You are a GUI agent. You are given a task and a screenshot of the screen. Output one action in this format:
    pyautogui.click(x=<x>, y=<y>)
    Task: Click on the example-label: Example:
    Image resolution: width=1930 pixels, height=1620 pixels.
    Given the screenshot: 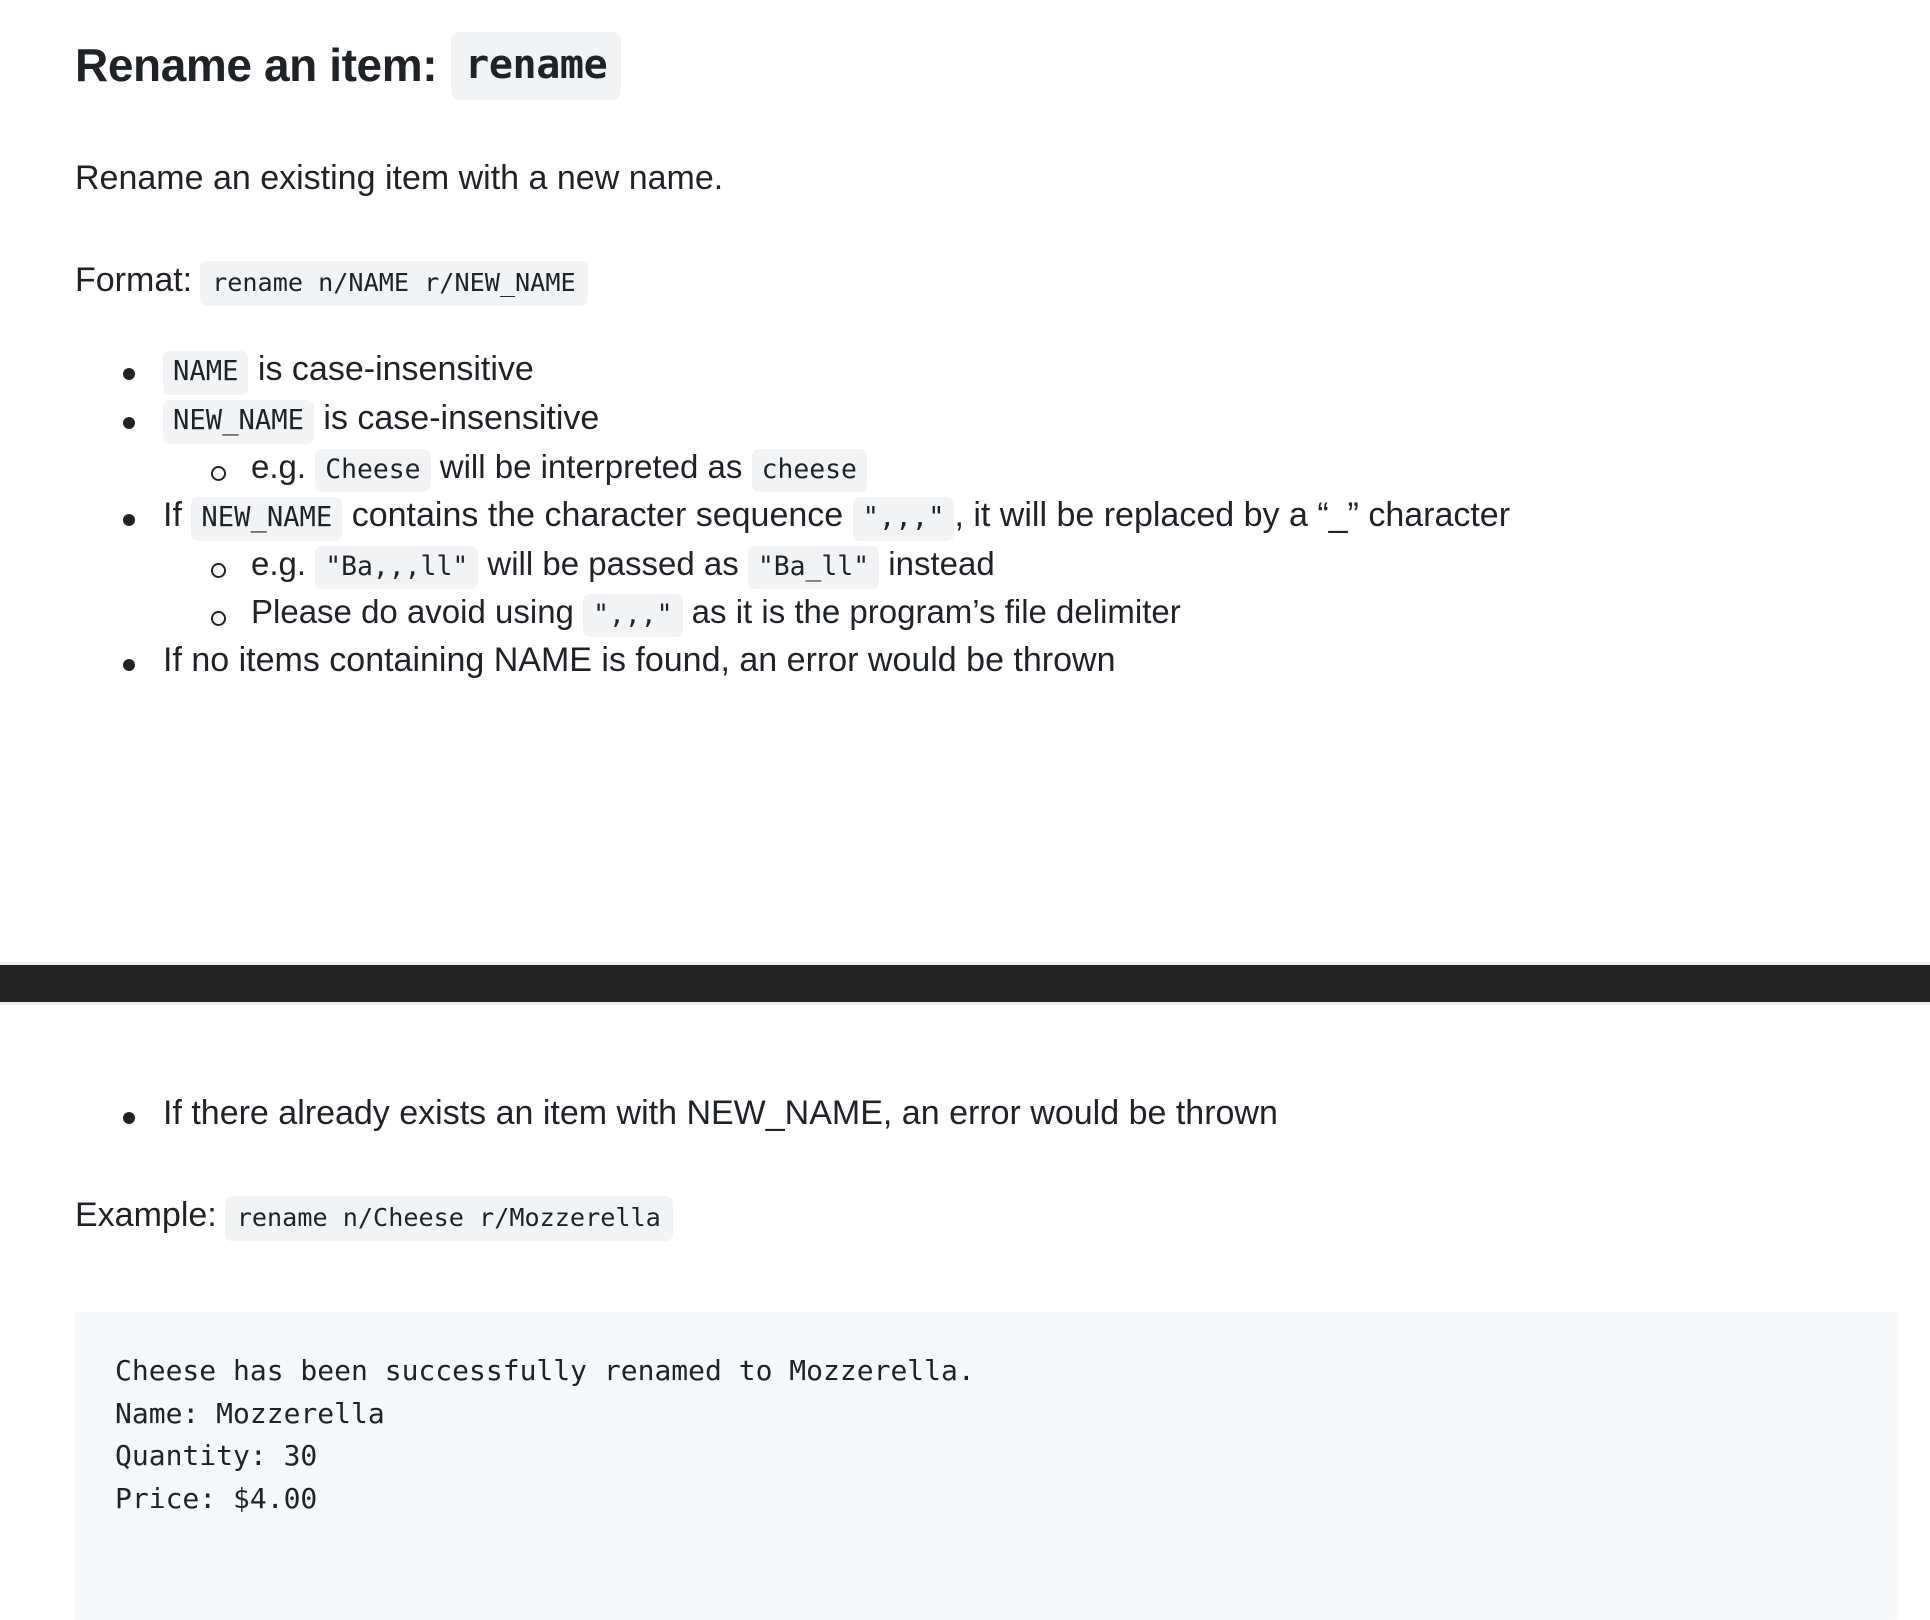 What is the action you would take?
    pyautogui.click(x=146, y=1214)
    